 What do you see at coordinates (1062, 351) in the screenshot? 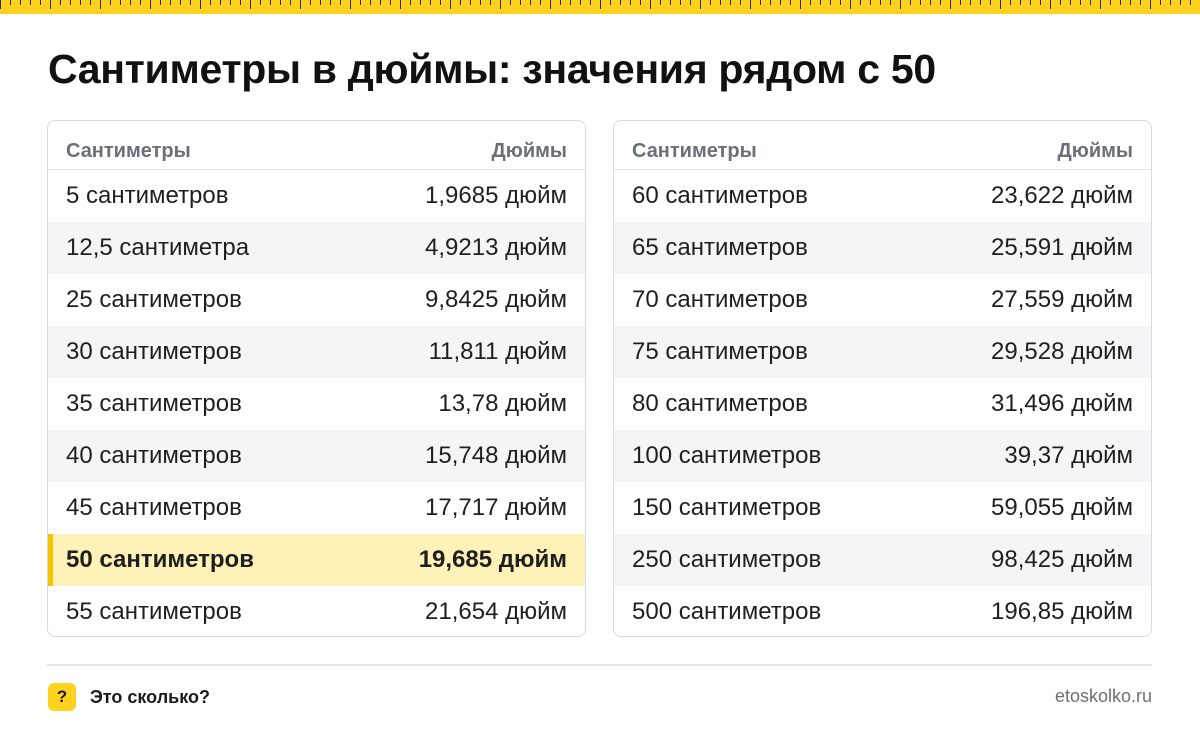
I see `cell-inches: 29,528 дюйм` at bounding box center [1062, 351].